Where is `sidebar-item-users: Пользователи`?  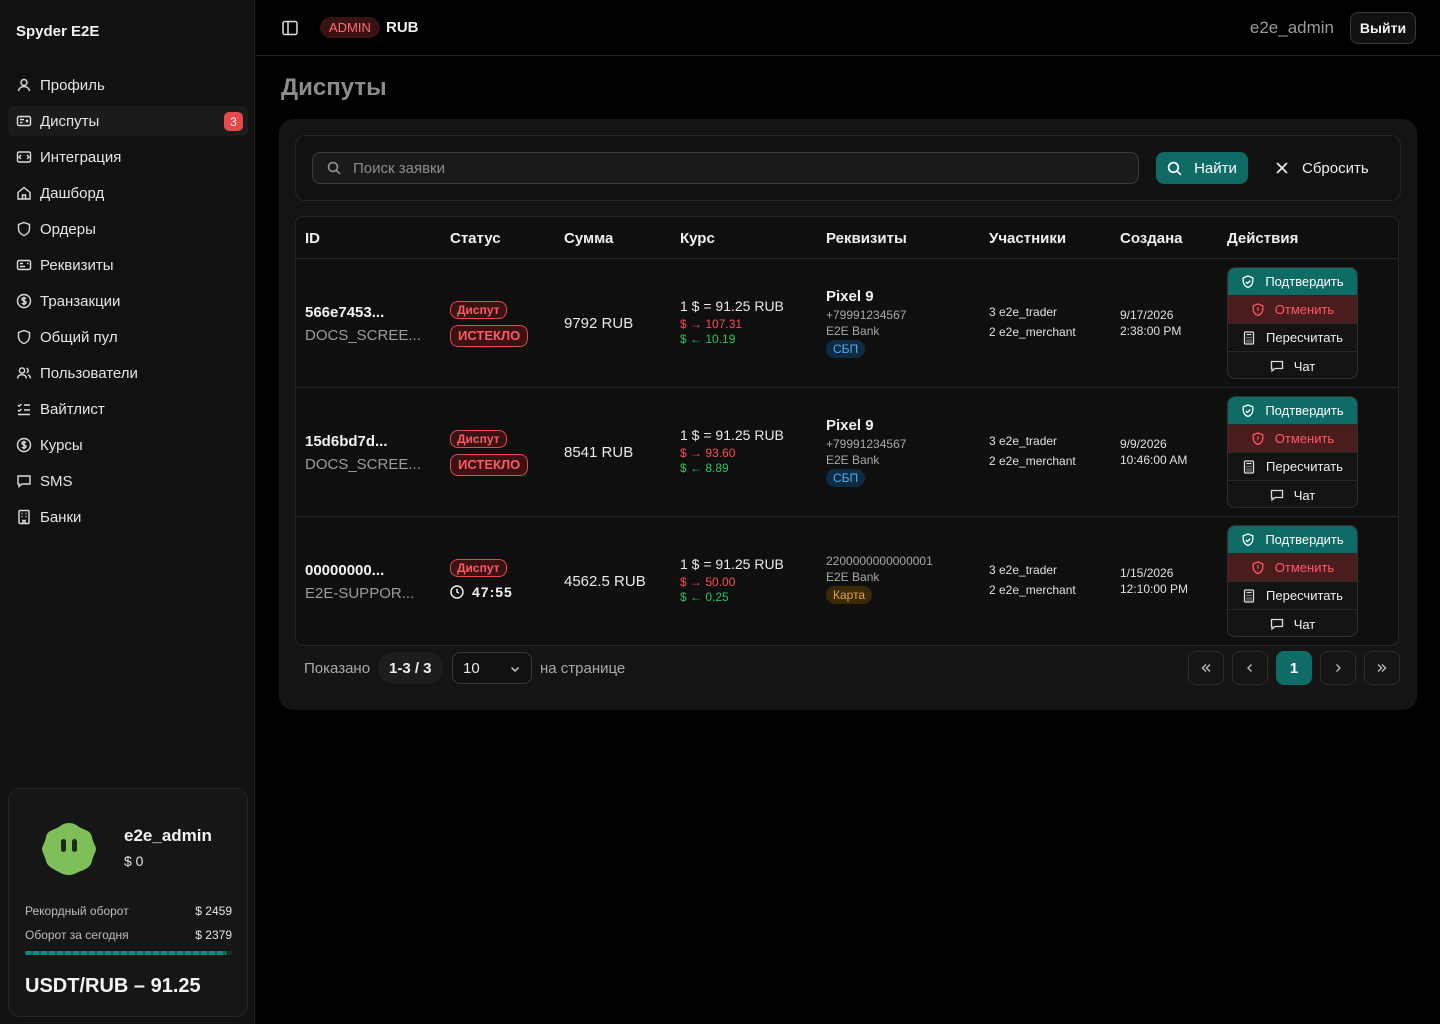 sidebar-item-users: Пользователи is located at coordinates (128, 373).